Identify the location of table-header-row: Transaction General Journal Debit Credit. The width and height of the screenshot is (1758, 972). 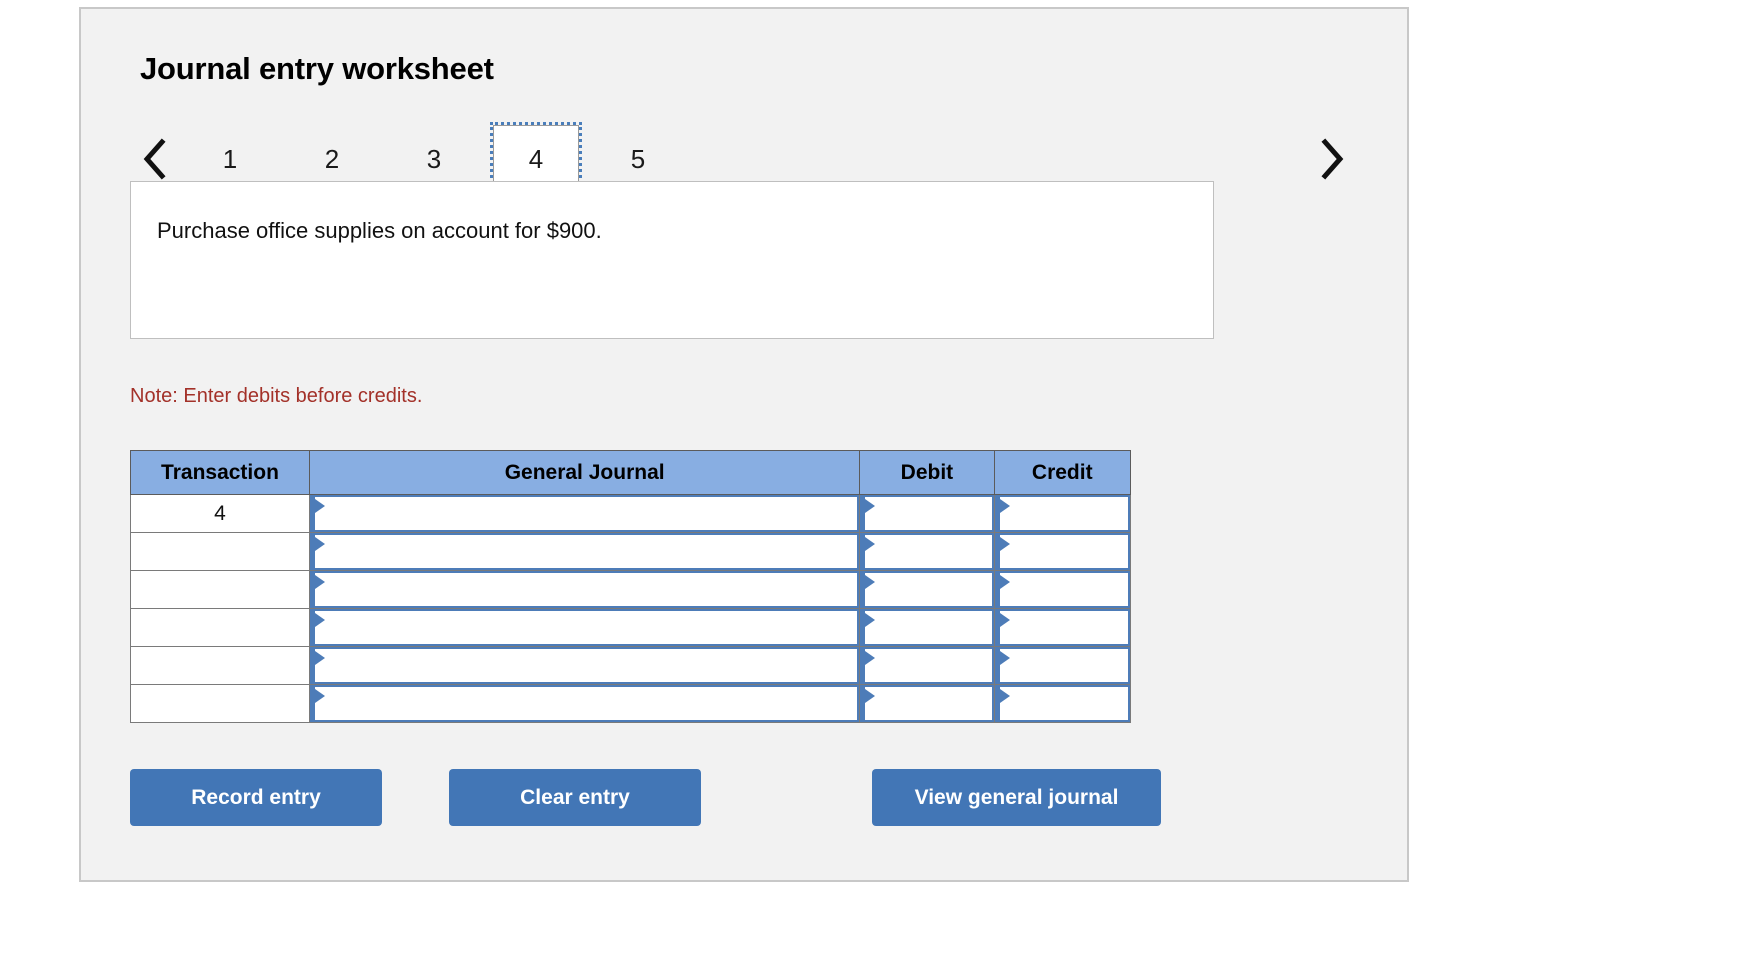
(631, 472).